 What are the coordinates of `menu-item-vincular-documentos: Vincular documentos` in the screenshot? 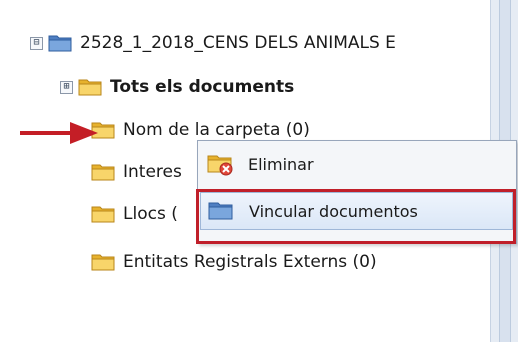 It's located at (356, 211).